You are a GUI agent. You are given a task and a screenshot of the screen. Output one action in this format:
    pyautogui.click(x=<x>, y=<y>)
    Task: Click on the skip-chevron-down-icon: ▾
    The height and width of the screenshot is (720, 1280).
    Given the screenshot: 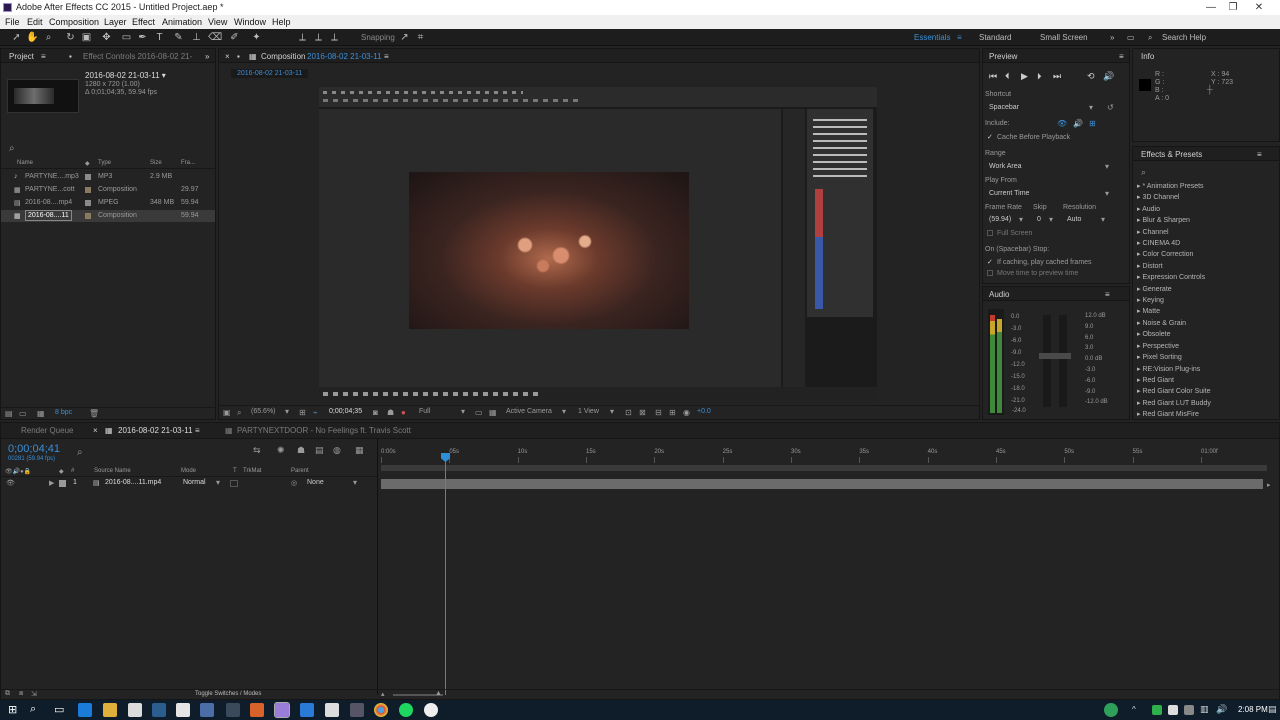 What is the action you would take?
    pyautogui.click(x=1051, y=219)
    